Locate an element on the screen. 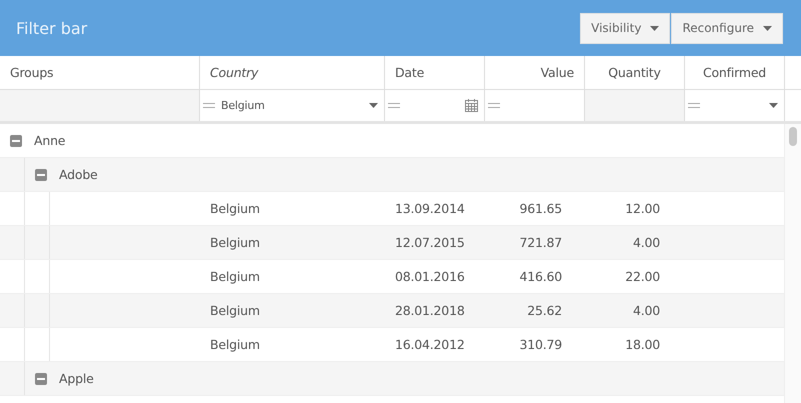  group-label: Anne is located at coordinates (50, 140).